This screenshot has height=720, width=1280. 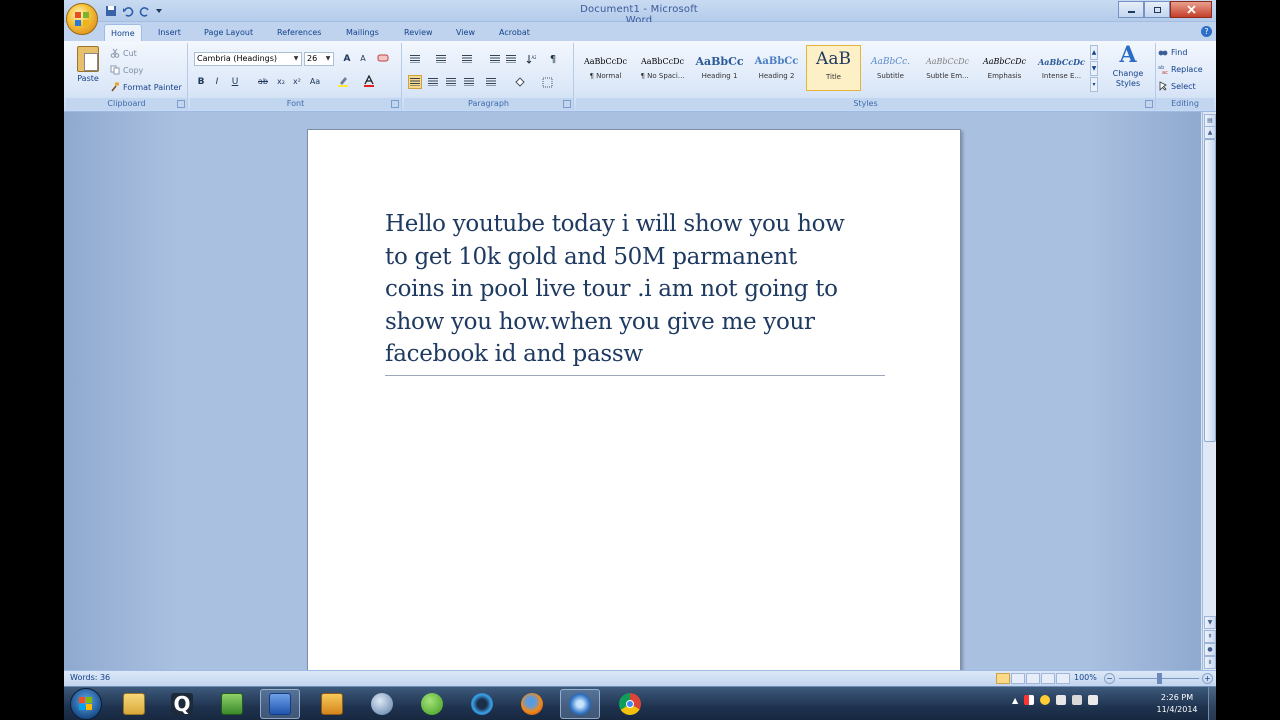 What do you see at coordinates (1093, 700) in the screenshot?
I see `volume-icon` at bounding box center [1093, 700].